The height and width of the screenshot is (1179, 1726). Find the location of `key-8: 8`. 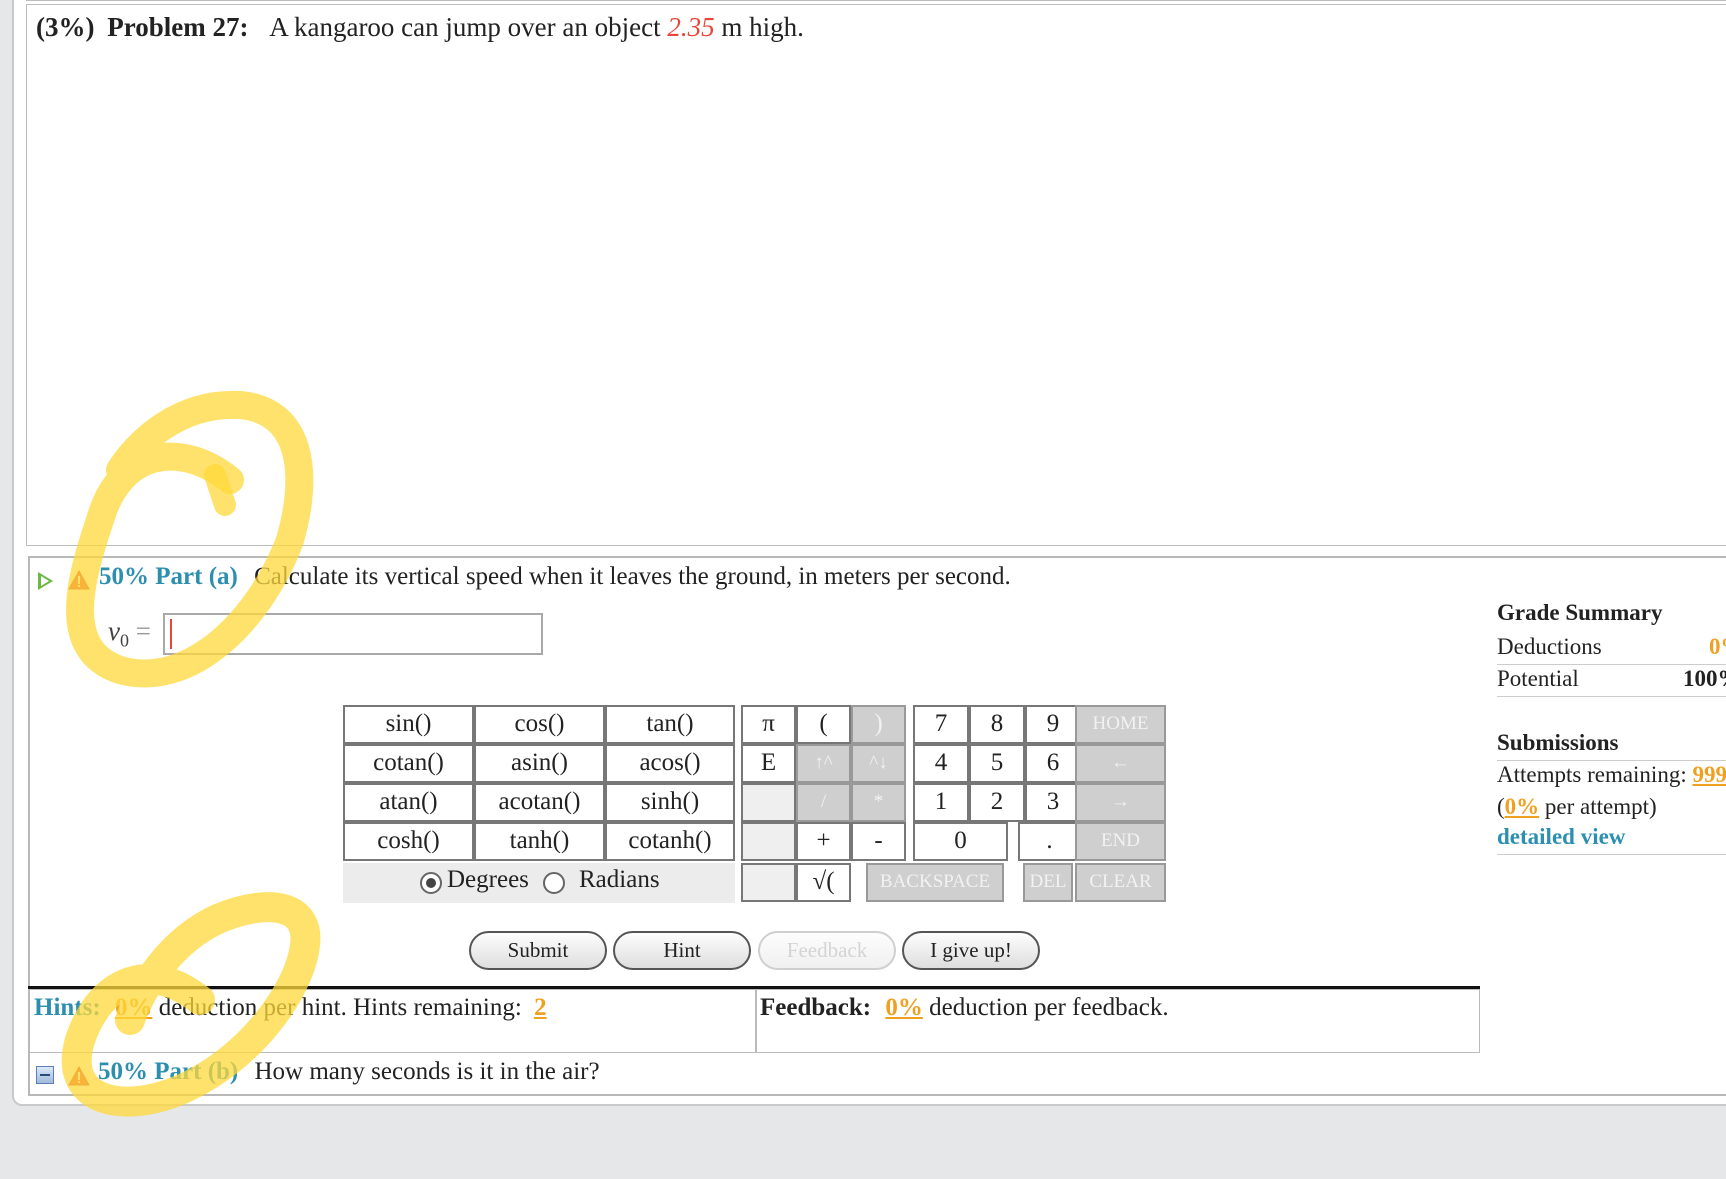

key-8: 8 is located at coordinates (997, 724).